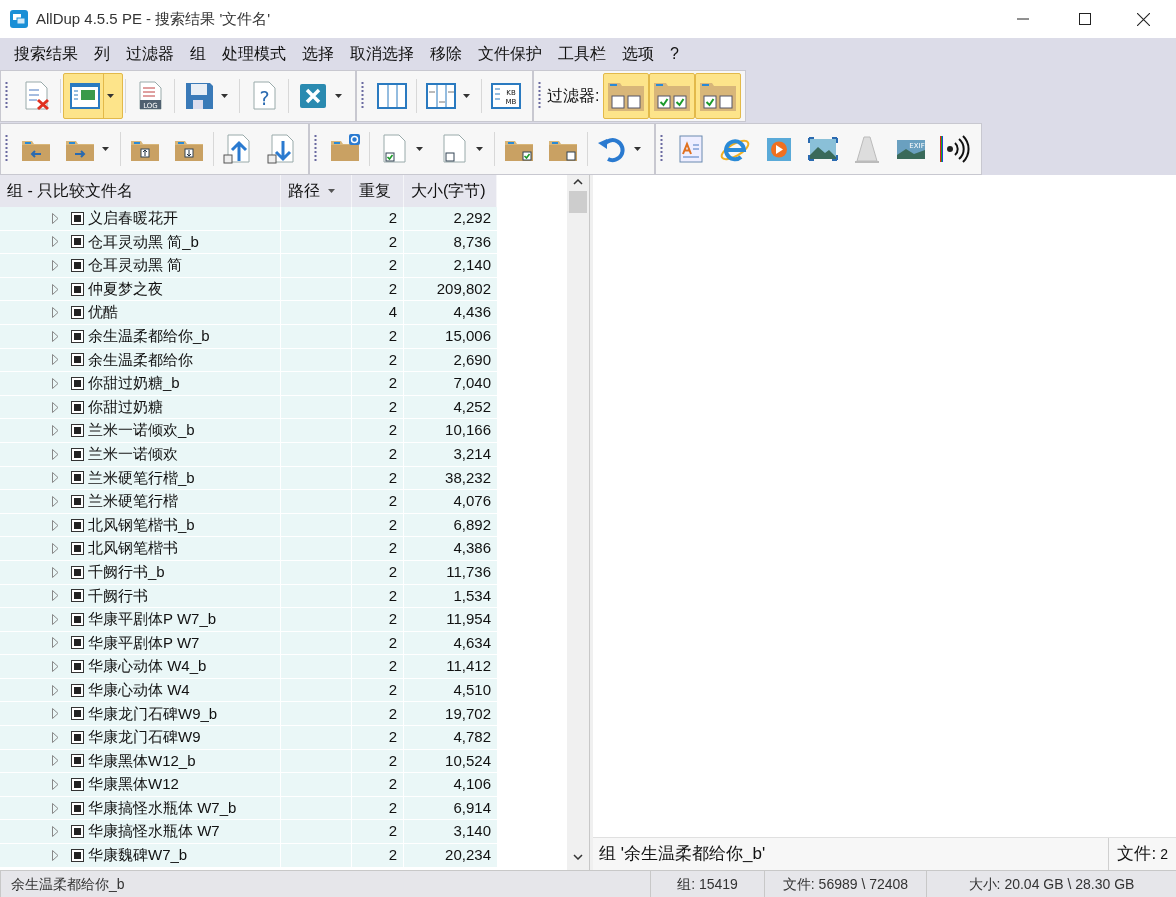 The height and width of the screenshot is (897, 1176). What do you see at coordinates (248, 360) in the screenshot?
I see `table-row: 余生温柔都给你 2 2,690` at bounding box center [248, 360].